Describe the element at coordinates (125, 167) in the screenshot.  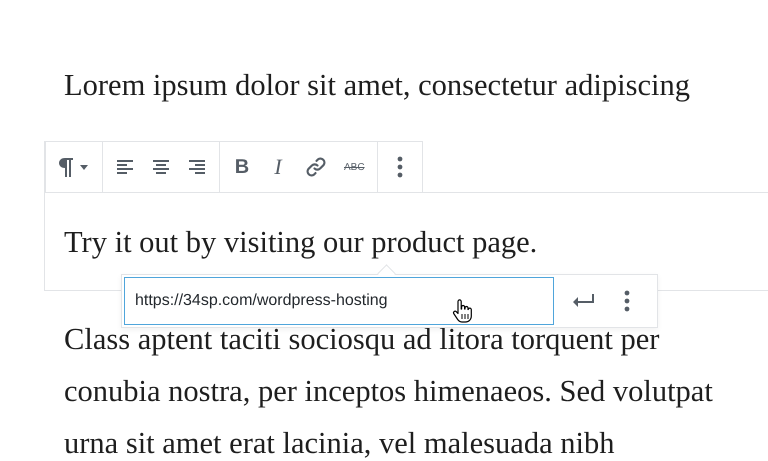
I see `align-left-icon` at that location.